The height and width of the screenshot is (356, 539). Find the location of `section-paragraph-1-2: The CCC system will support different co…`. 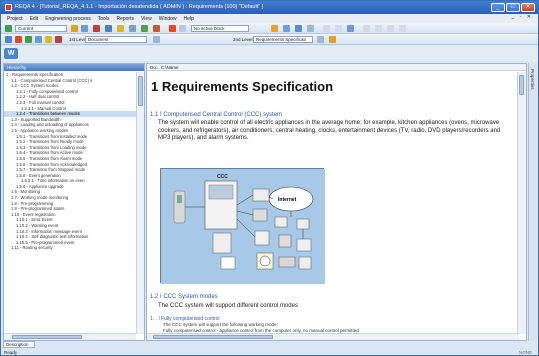

section-paragraph-1-2: The CCC system will support different co… is located at coordinates (228, 306).